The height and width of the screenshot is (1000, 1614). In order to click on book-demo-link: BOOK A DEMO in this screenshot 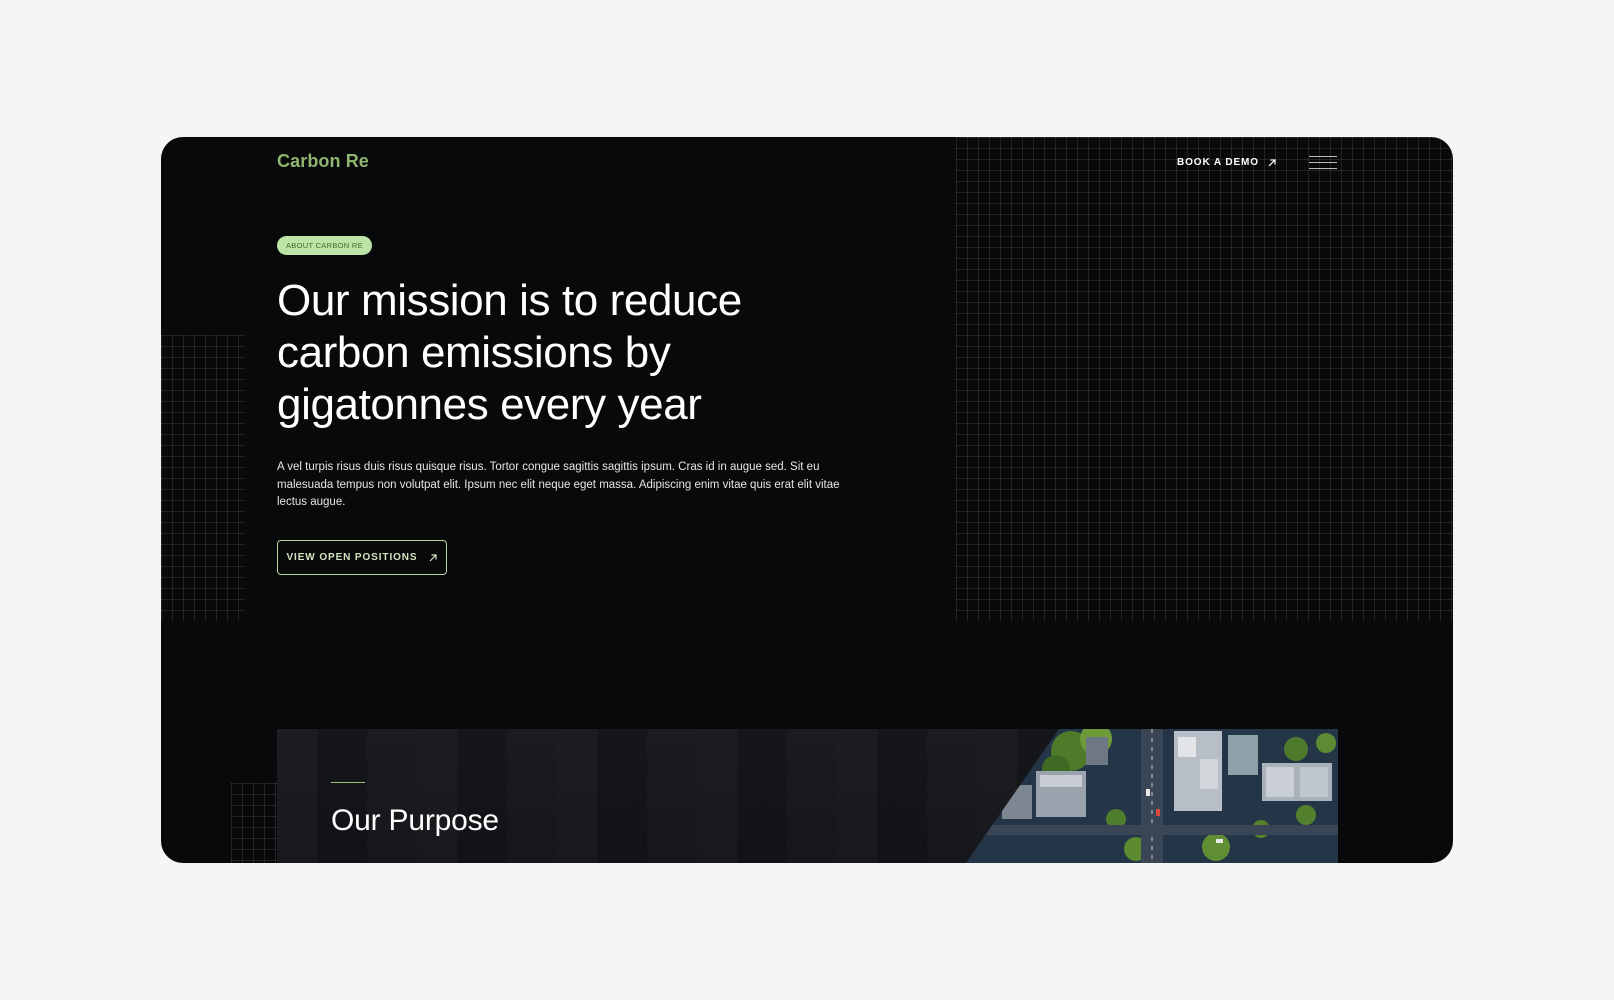, I will do `click(1227, 162)`.